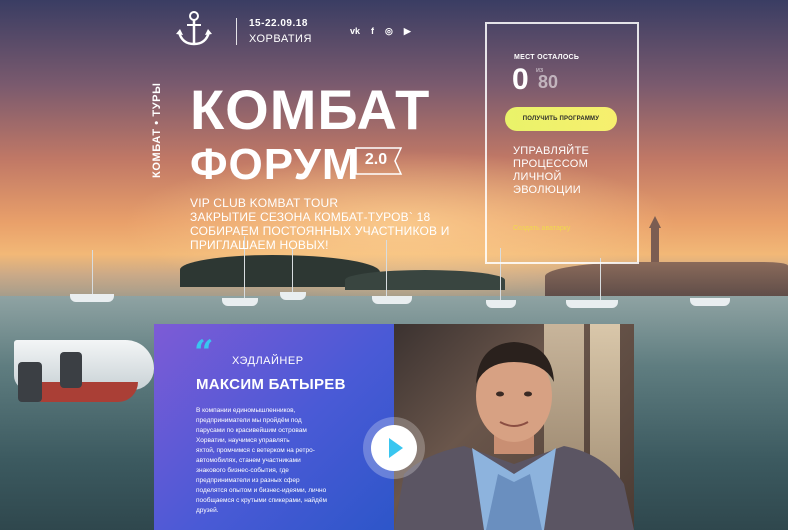  What do you see at coordinates (246, 410) in the screenshot?
I see `bio-line: В компании единомышленников,` at bounding box center [246, 410].